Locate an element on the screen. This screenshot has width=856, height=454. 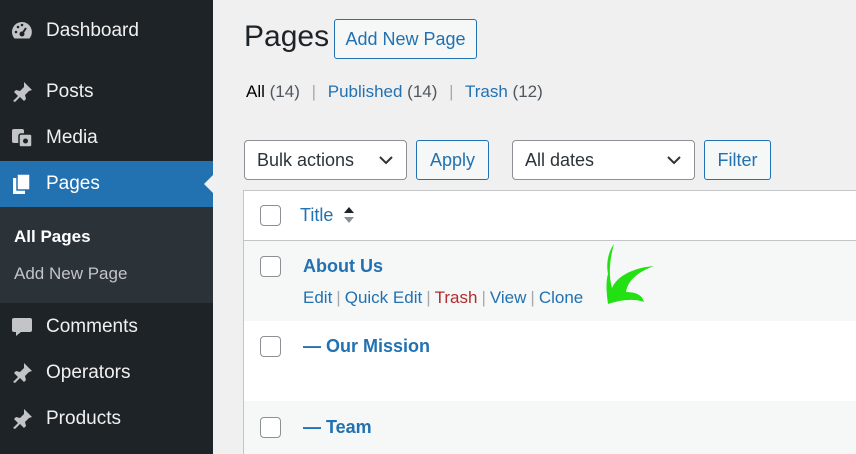
menu-item-operators: Operators is located at coordinates (106, 373).